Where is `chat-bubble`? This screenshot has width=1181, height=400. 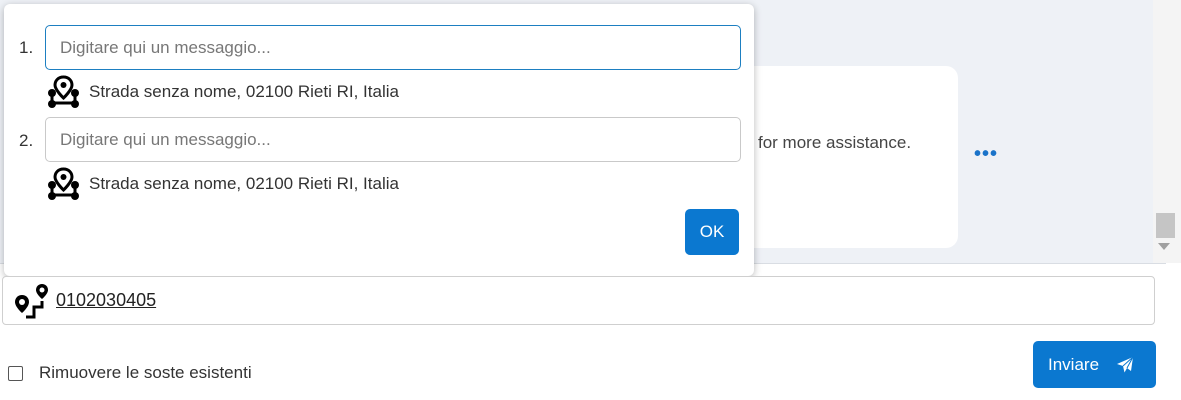 chat-bubble is located at coordinates (849, 157).